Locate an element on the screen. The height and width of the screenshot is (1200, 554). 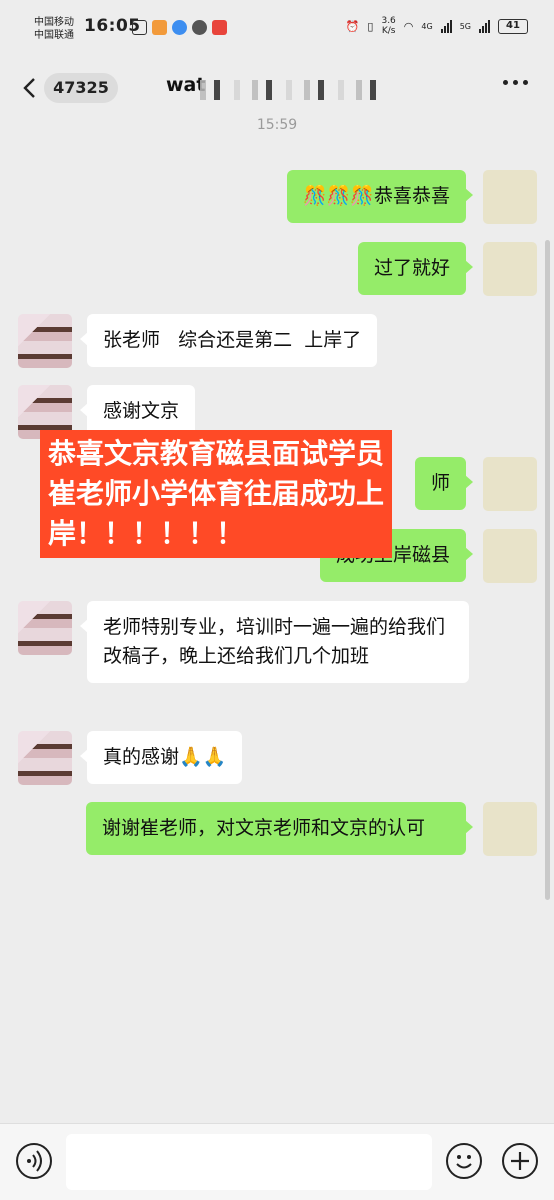
app-blue-icon is located at coordinates (179, 27).